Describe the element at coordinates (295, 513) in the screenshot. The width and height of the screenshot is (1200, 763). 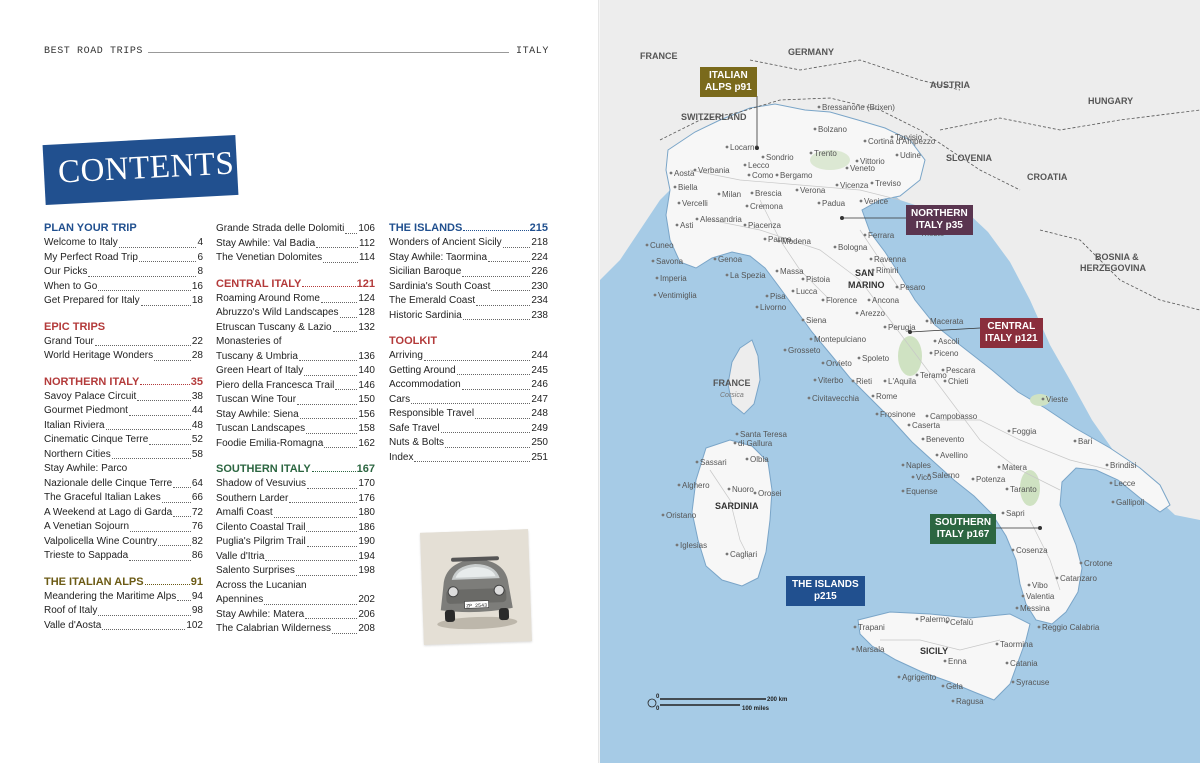
I see `toc-entry-amalfi-coast: Amalfi Coast 180` at that location.